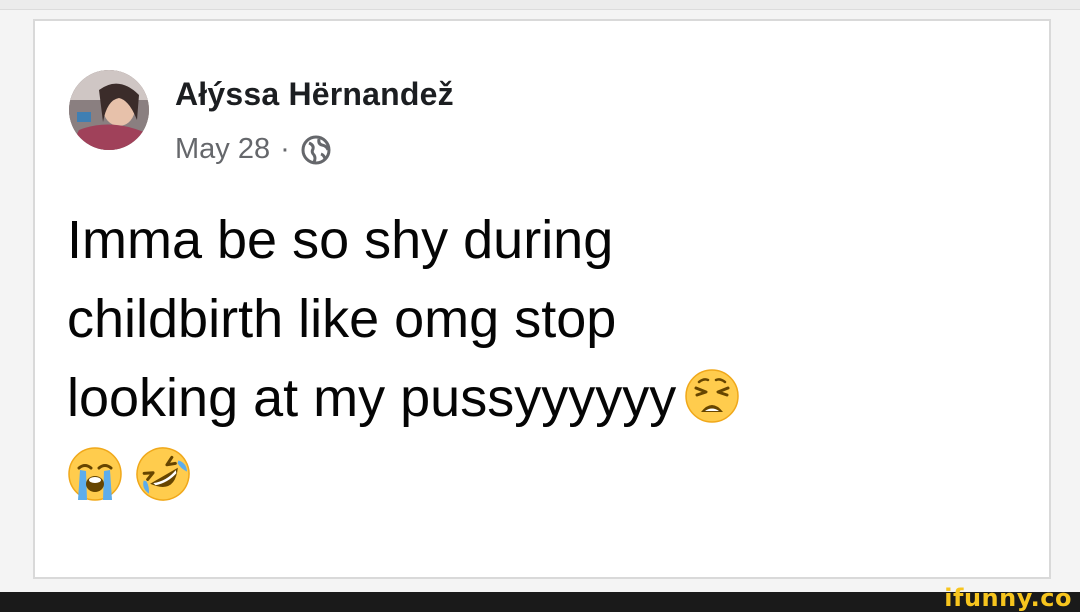 This screenshot has width=1080, height=612. What do you see at coordinates (540, 602) in the screenshot?
I see `watermark-bar` at bounding box center [540, 602].